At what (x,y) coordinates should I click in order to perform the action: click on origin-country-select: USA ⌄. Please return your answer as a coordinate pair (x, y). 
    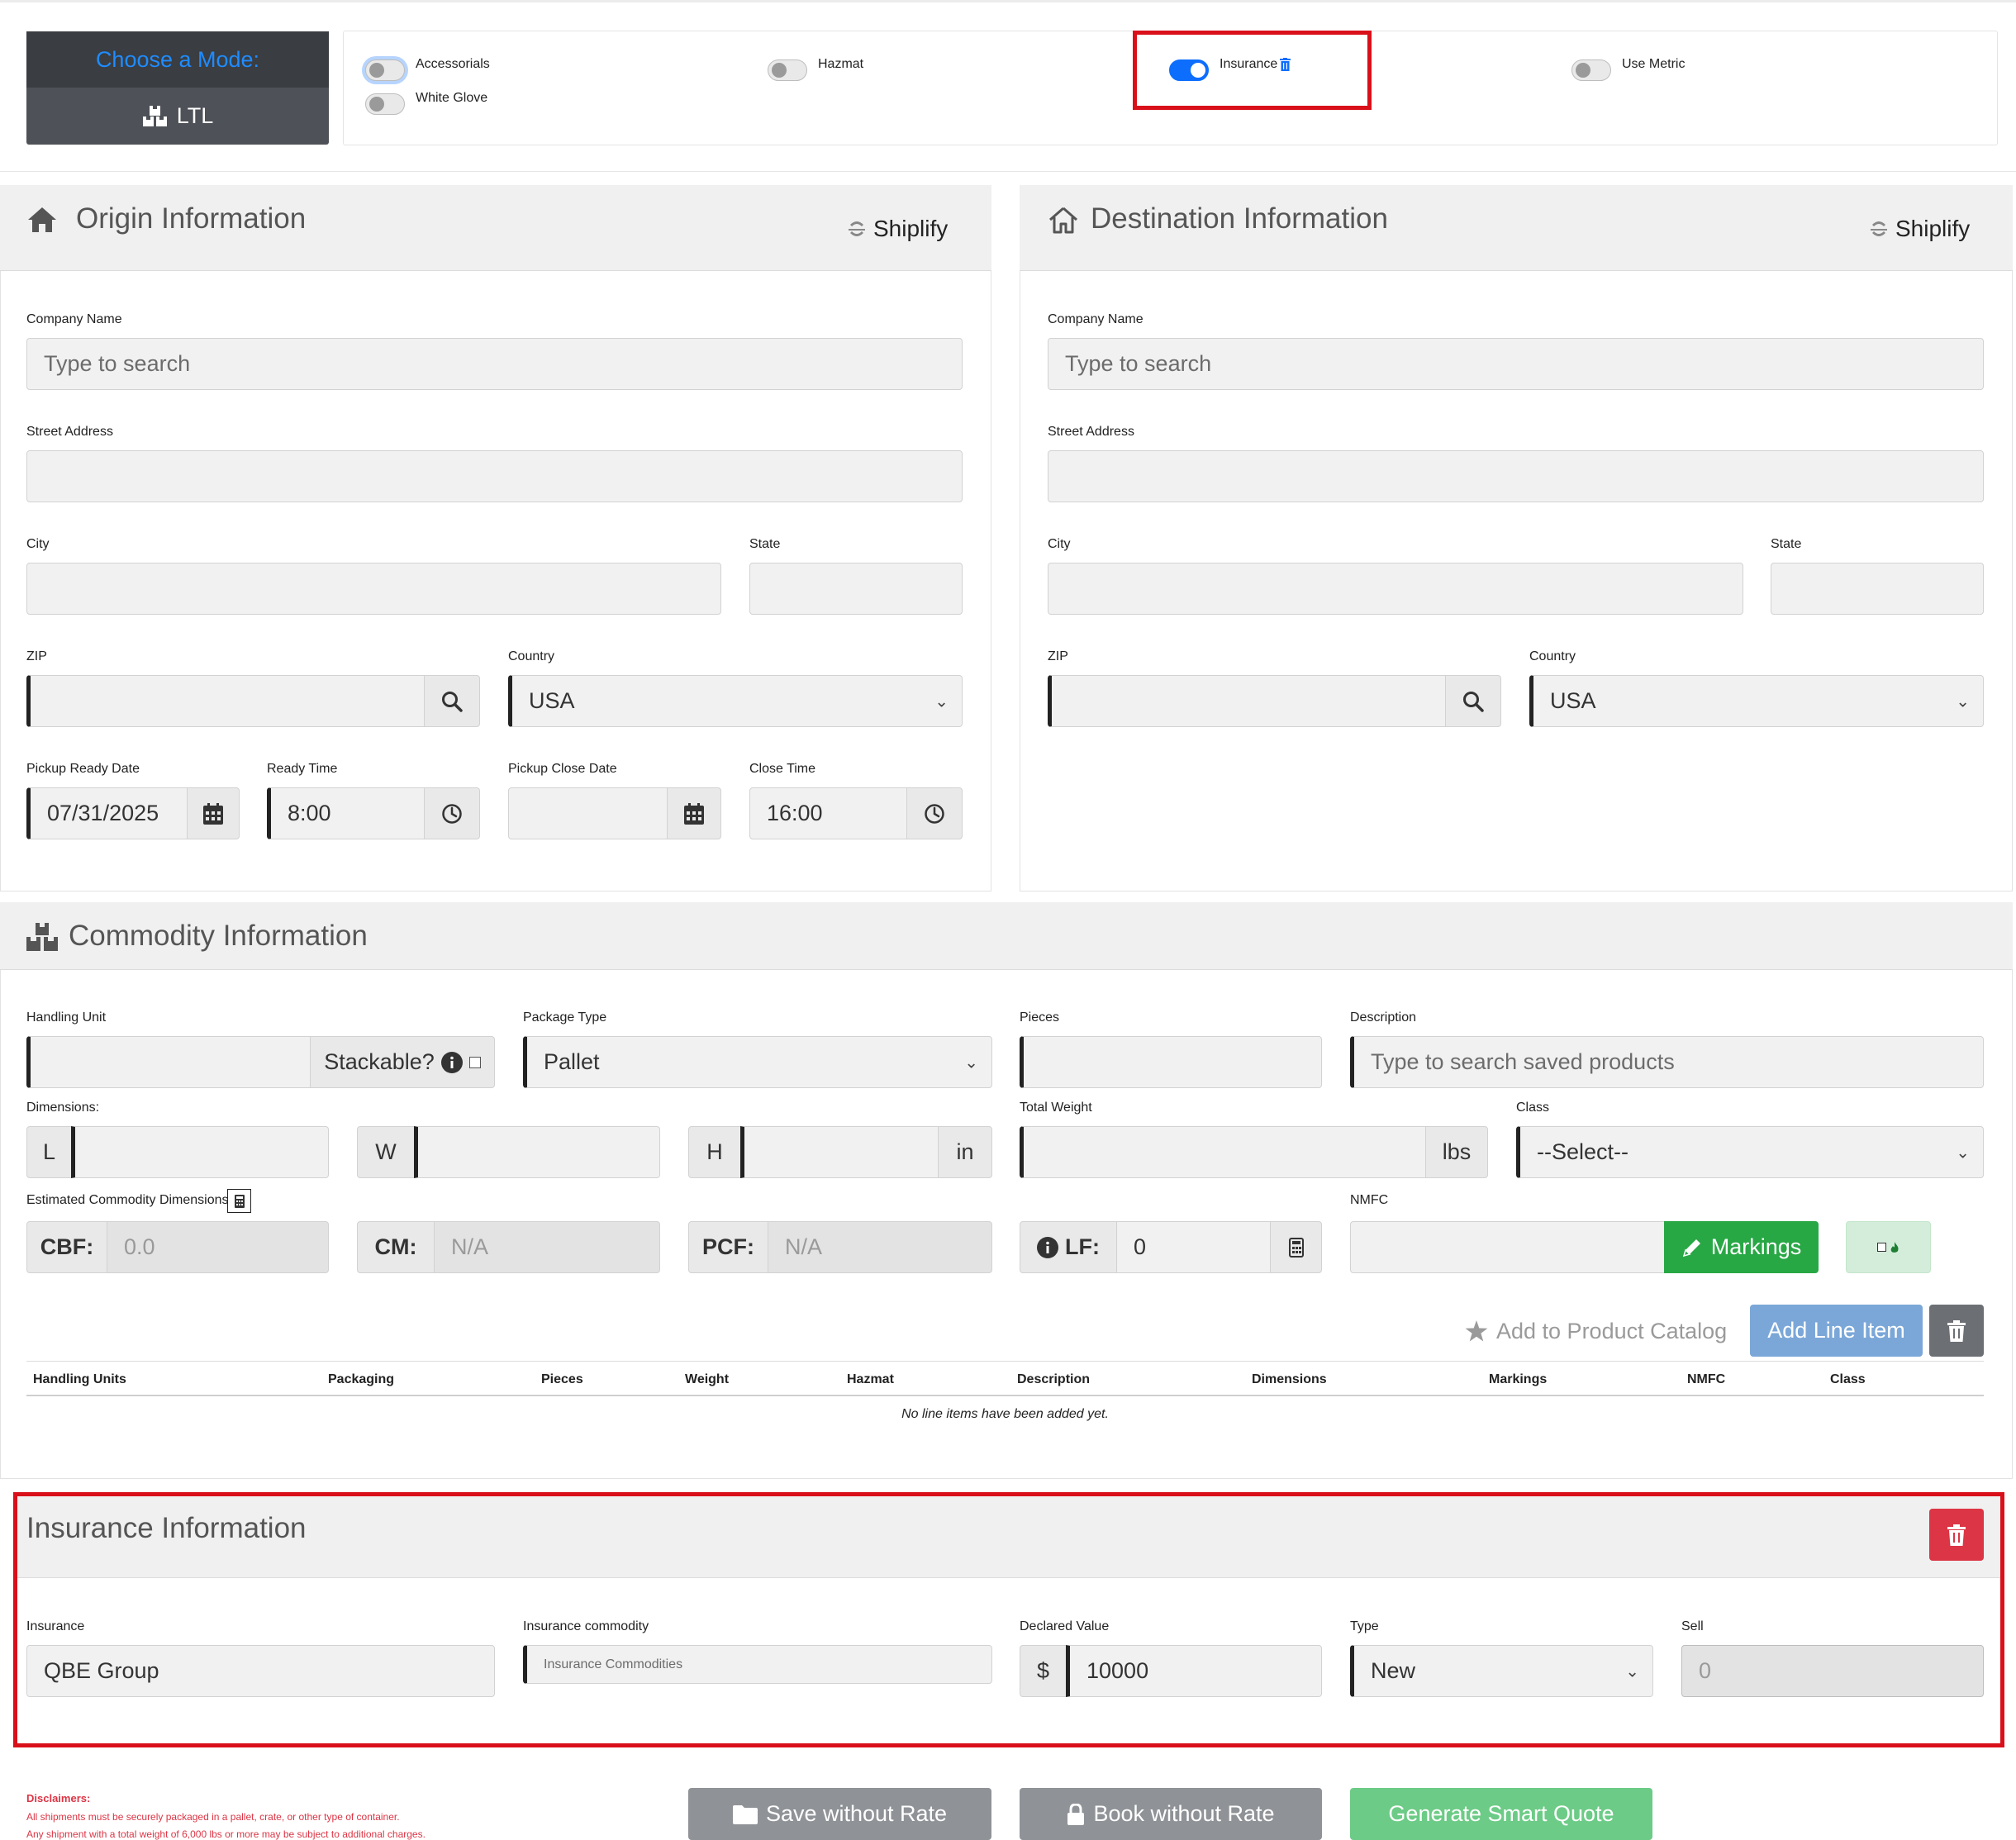
    Looking at the image, I should click on (735, 701).